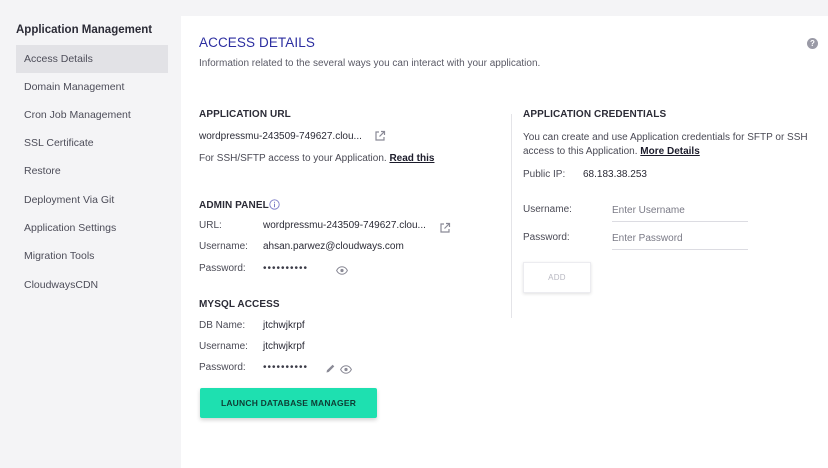 The width and height of the screenshot is (828, 468). I want to click on info-icon, so click(274, 204).